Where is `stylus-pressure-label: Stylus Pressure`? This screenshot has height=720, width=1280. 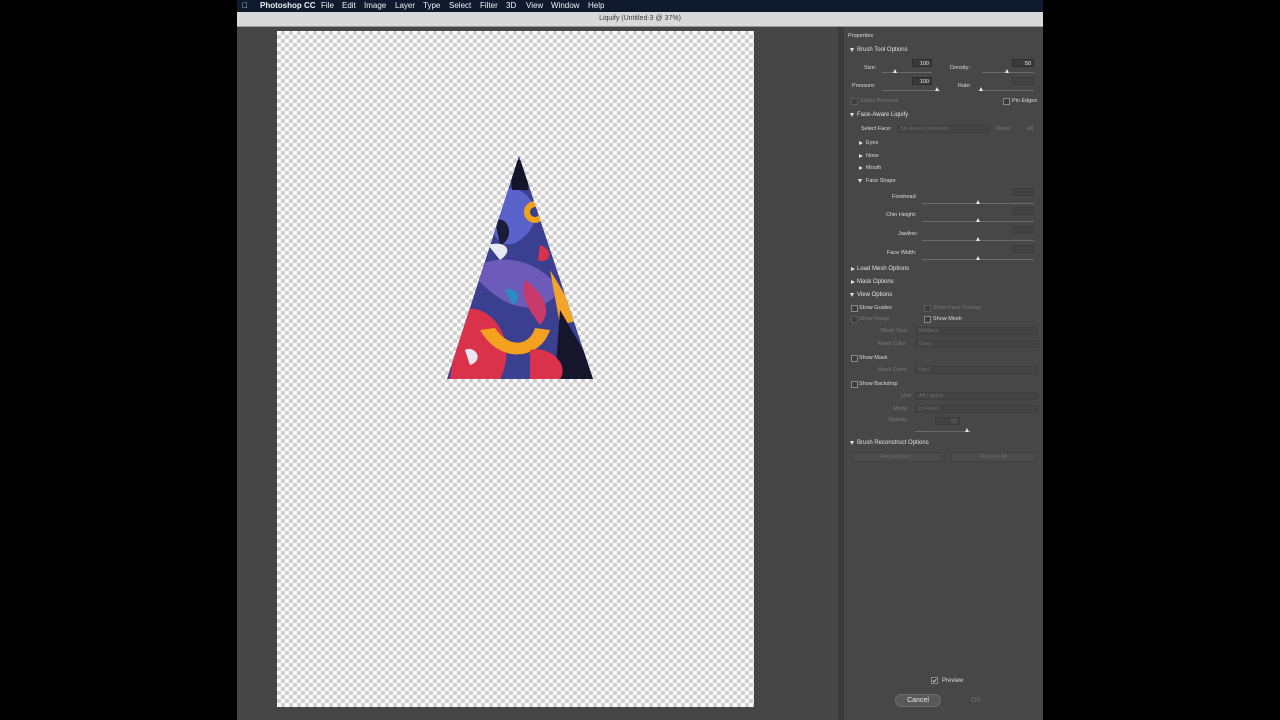
stylus-pressure-label: Stylus Pressure is located at coordinates (879, 101).